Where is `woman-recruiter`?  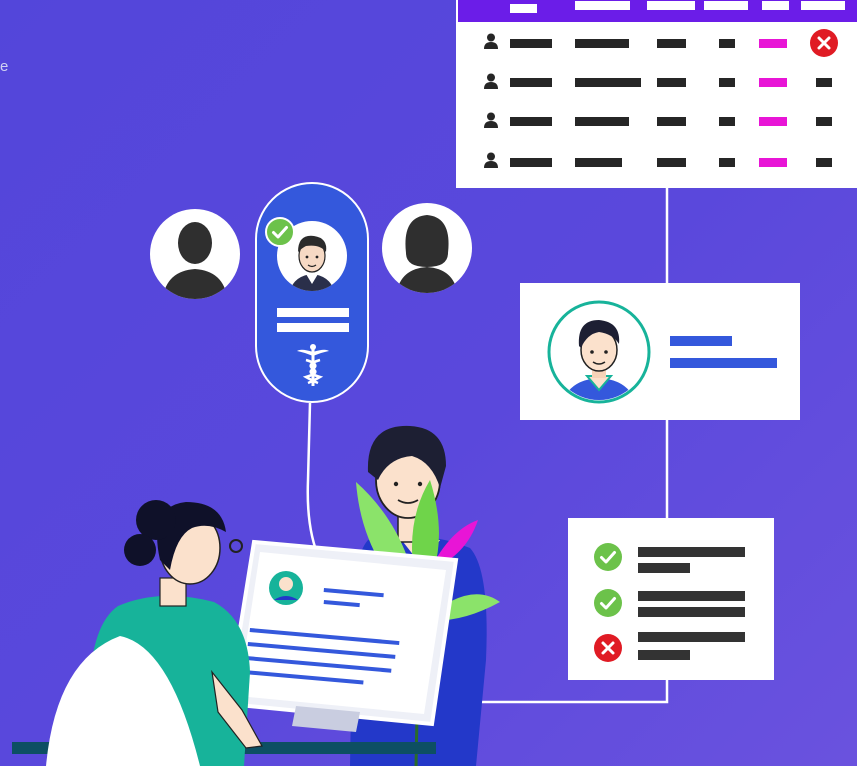 woman-recruiter is located at coordinates (154, 633).